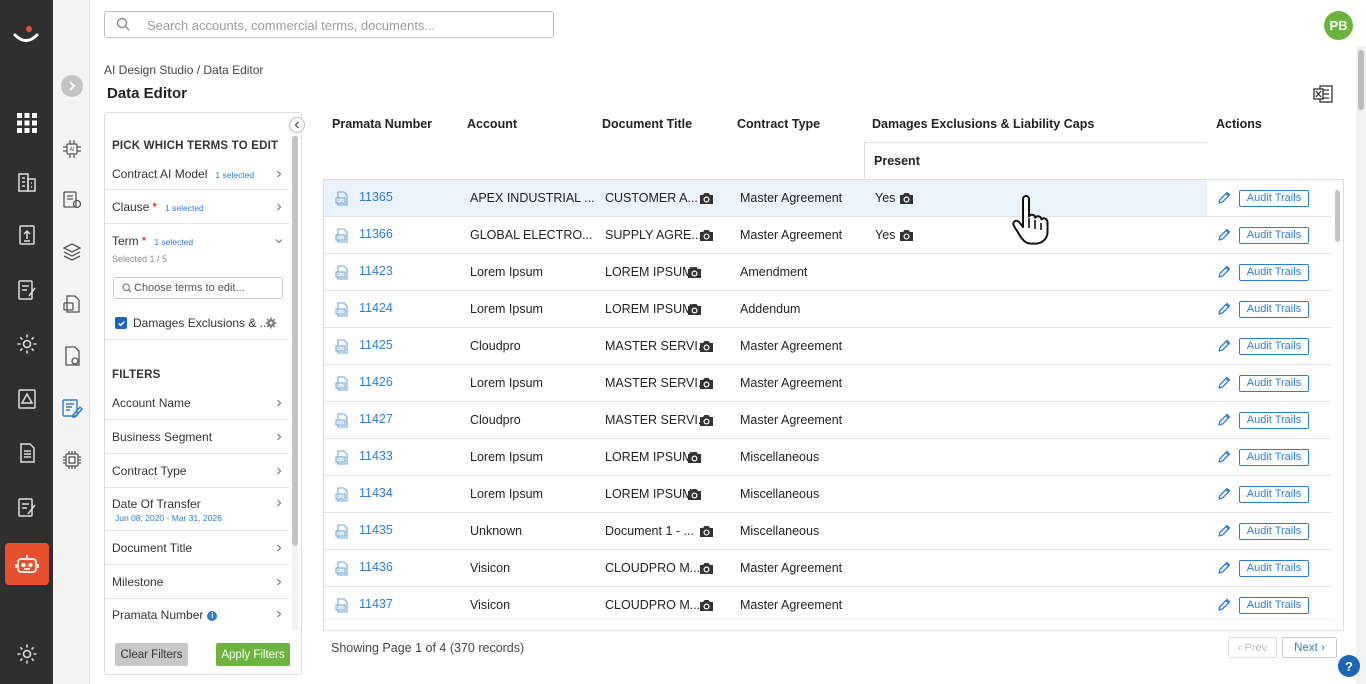  What do you see at coordinates (253, 654) in the screenshot?
I see `apply-filters-button: Apply Filters` at bounding box center [253, 654].